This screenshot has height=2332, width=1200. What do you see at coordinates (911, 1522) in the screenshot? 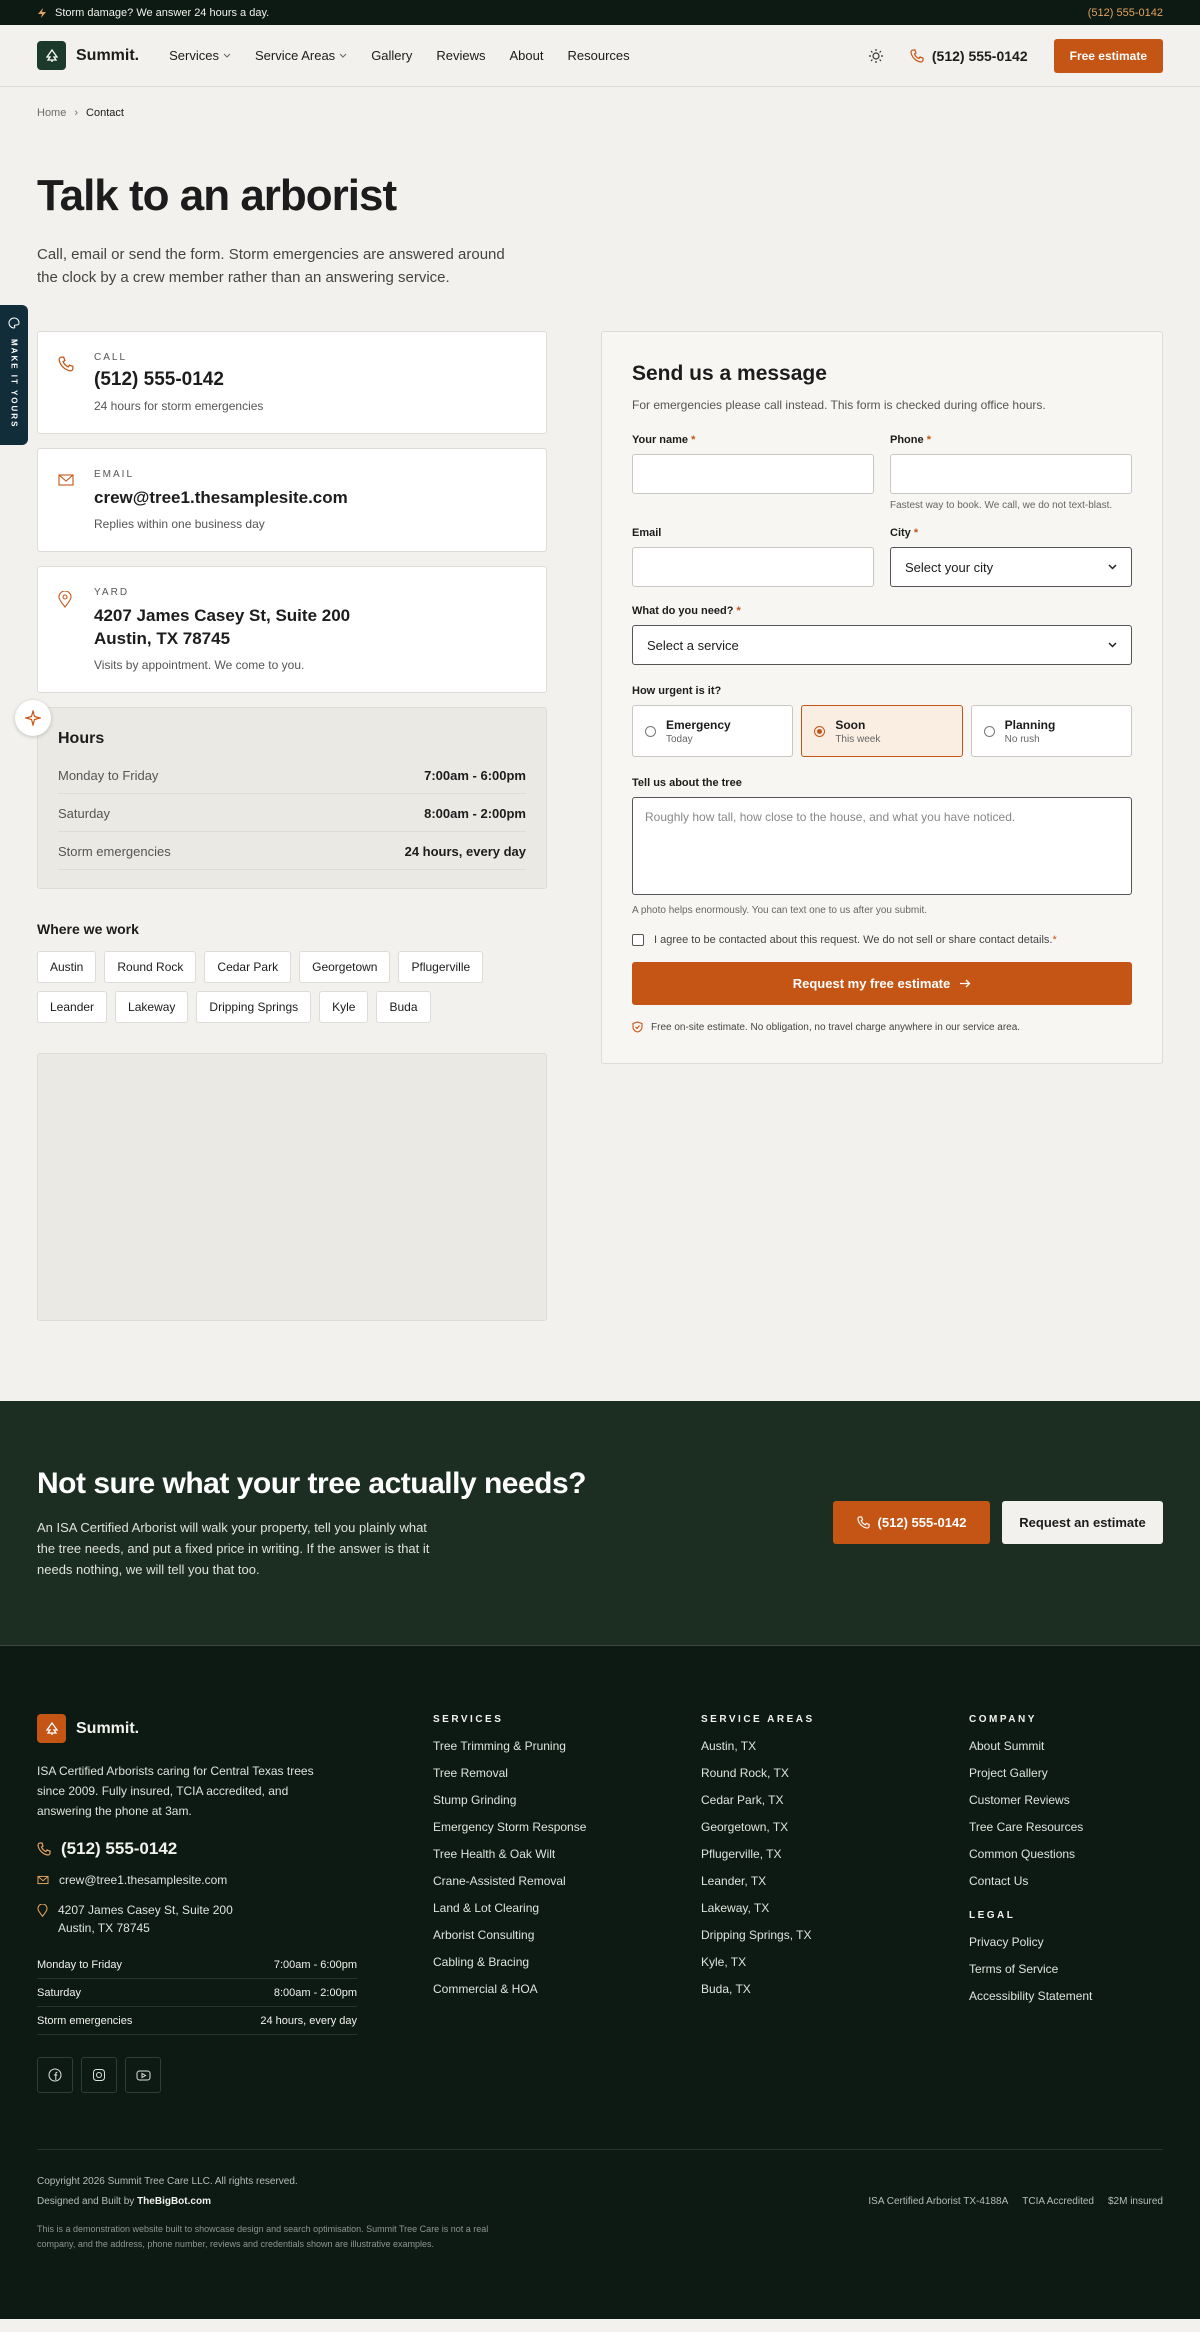
I see `cta-phone-button: (512) 555-0142` at bounding box center [911, 1522].